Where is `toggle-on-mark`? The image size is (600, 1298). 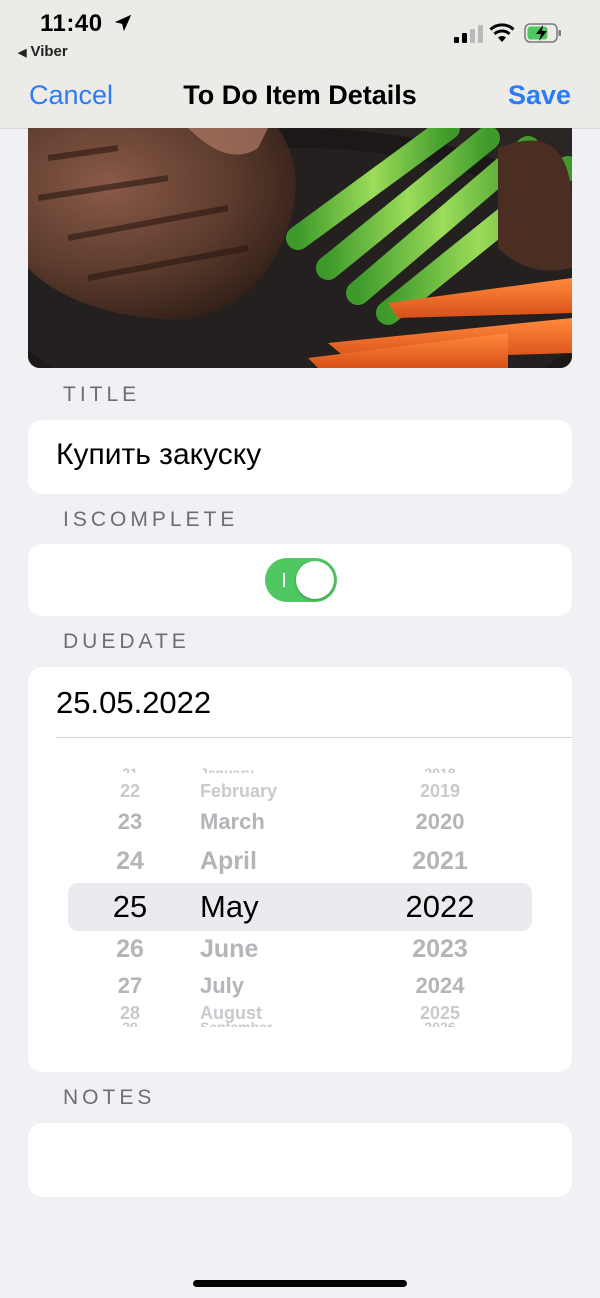
toggle-on-mark is located at coordinates (284, 580).